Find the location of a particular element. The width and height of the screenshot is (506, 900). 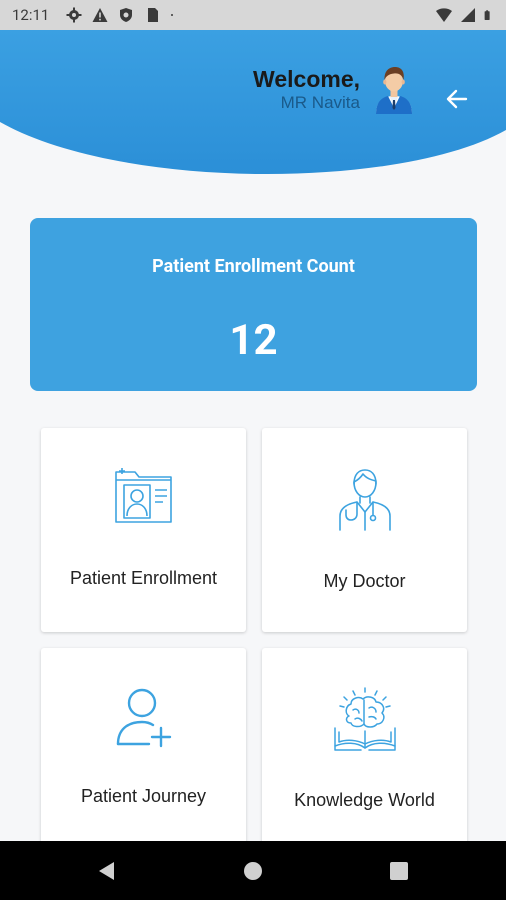

home-circle-icon is located at coordinates (253, 871).